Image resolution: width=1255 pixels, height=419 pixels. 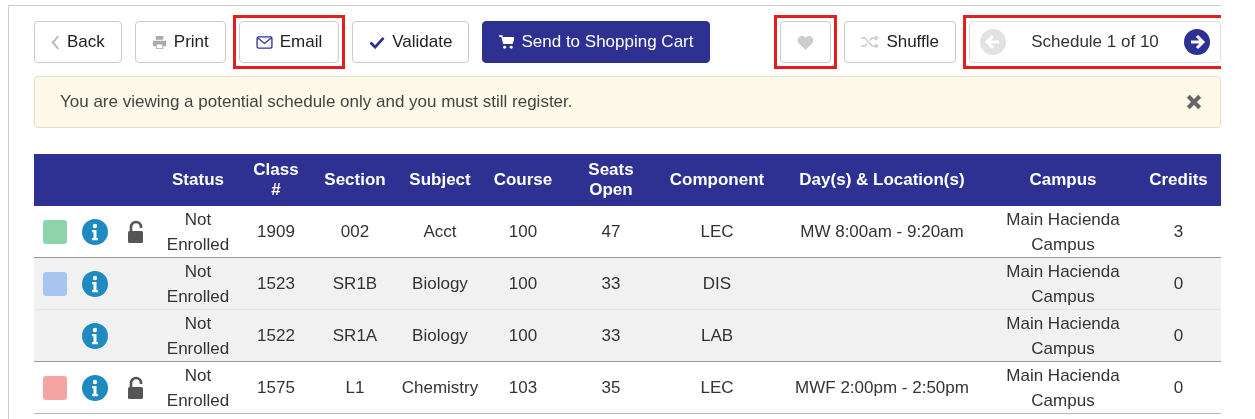 What do you see at coordinates (276, 388) in the screenshot?
I see `class-number-cell-text: 1575` at bounding box center [276, 388].